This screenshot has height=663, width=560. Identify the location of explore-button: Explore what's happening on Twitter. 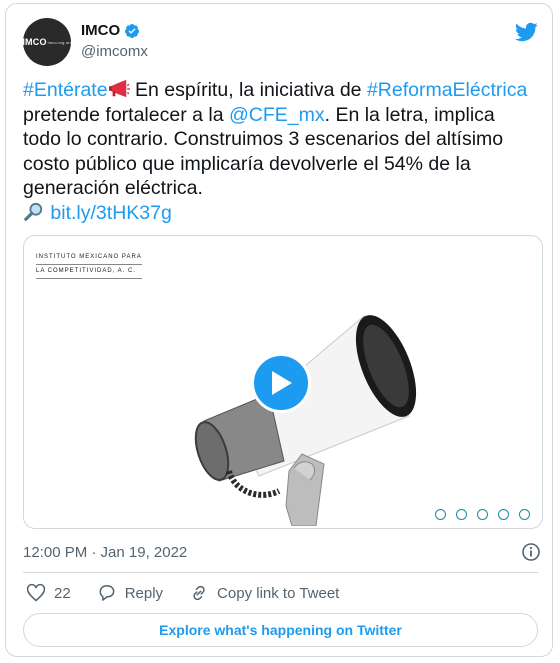
(280, 630).